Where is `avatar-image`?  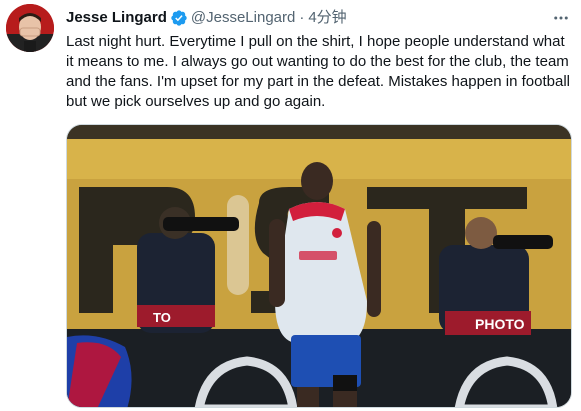
avatar-image is located at coordinates (30, 28).